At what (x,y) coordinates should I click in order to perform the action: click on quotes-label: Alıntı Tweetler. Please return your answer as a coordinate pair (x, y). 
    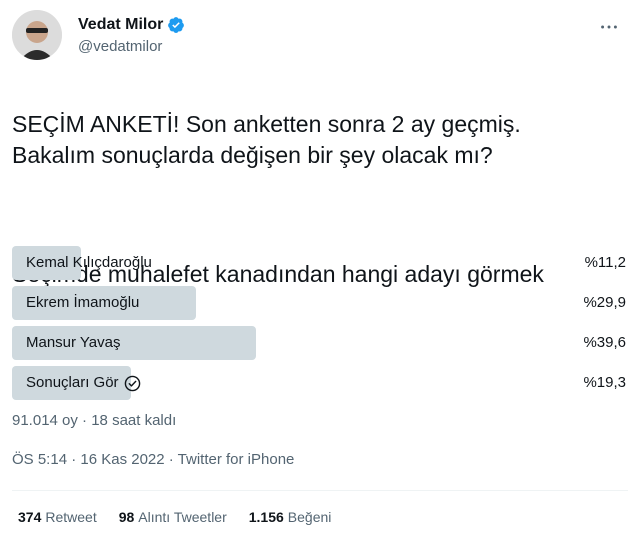
    Looking at the image, I should click on (182, 517).